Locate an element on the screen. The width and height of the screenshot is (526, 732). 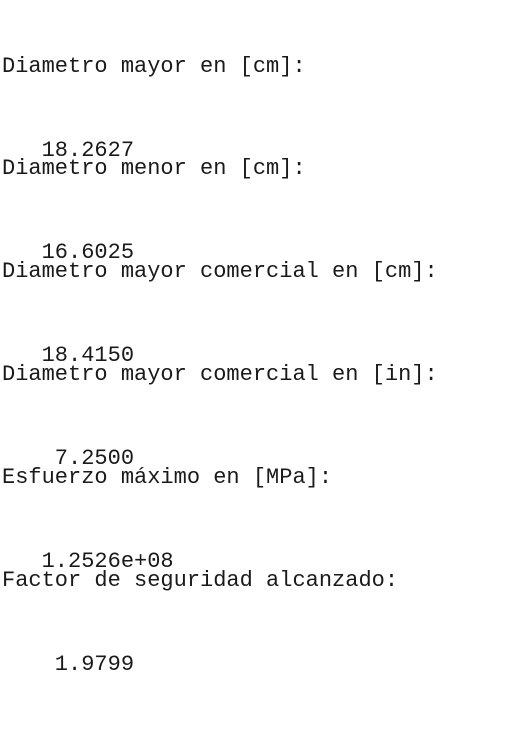
output-value: 1.9799 is located at coordinates (68, 664).